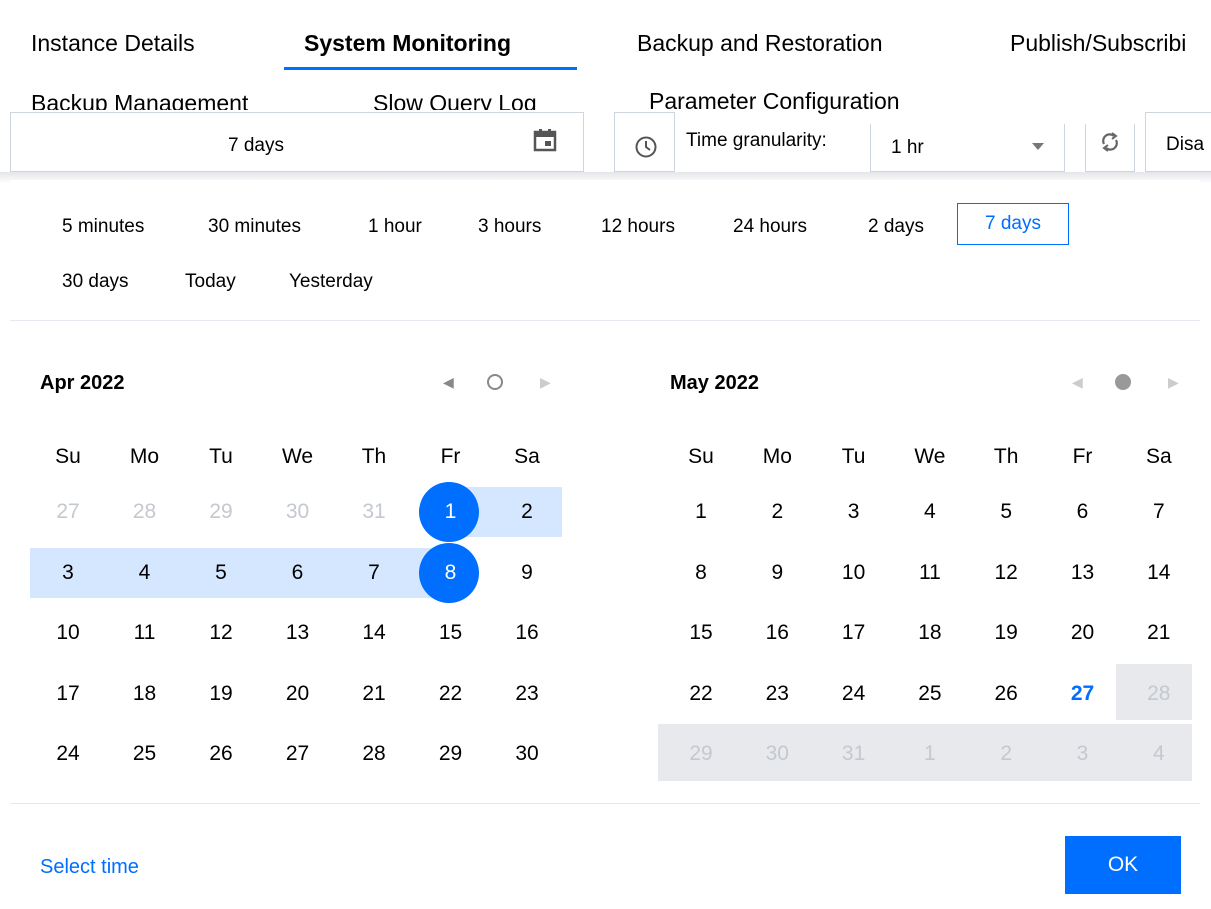 The height and width of the screenshot is (909, 1211). What do you see at coordinates (1123, 865) in the screenshot?
I see `ok-button: OK` at bounding box center [1123, 865].